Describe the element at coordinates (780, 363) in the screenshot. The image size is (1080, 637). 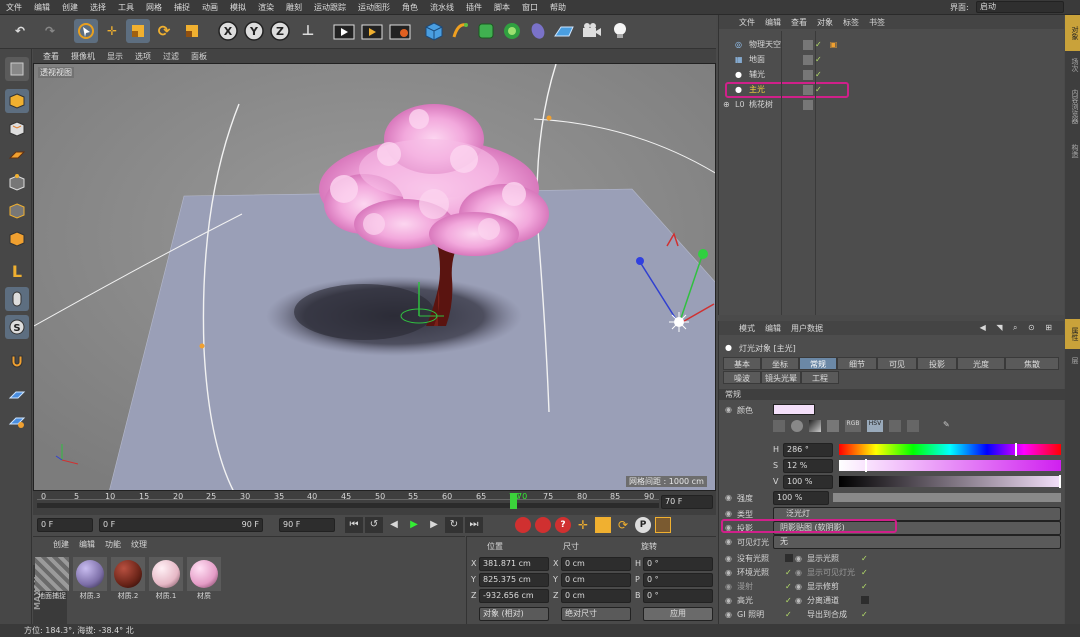
I see `tab-coordinates: 坐标` at that location.